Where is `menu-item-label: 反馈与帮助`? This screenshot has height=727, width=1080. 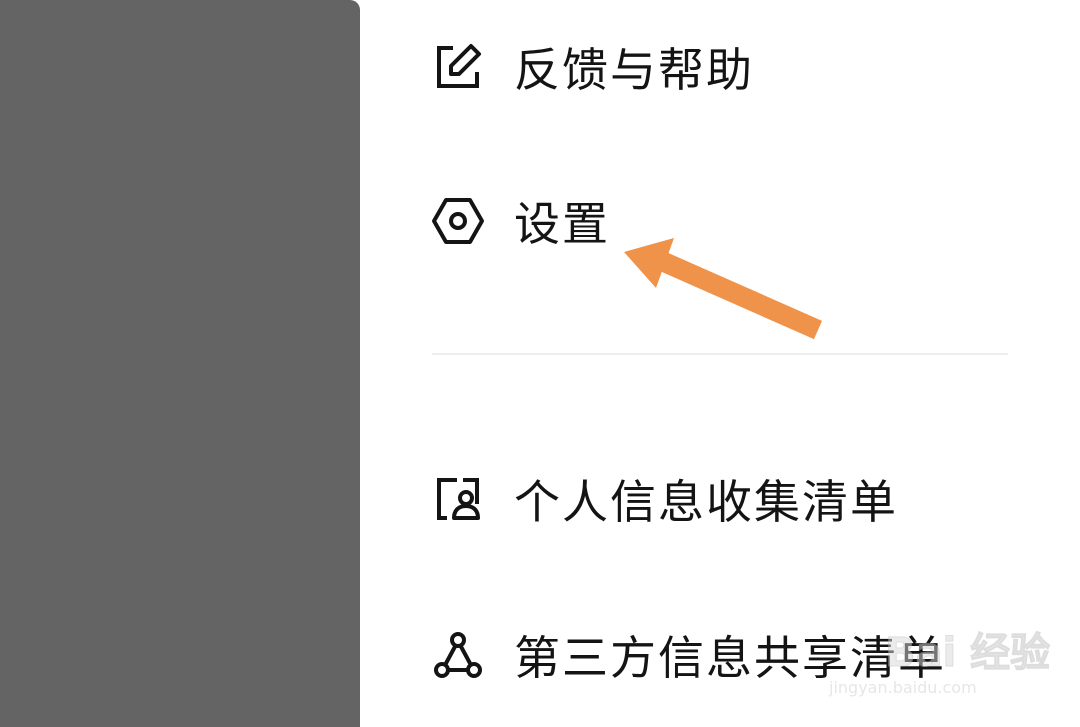
menu-item-label: 反馈与帮助 is located at coordinates (634, 70).